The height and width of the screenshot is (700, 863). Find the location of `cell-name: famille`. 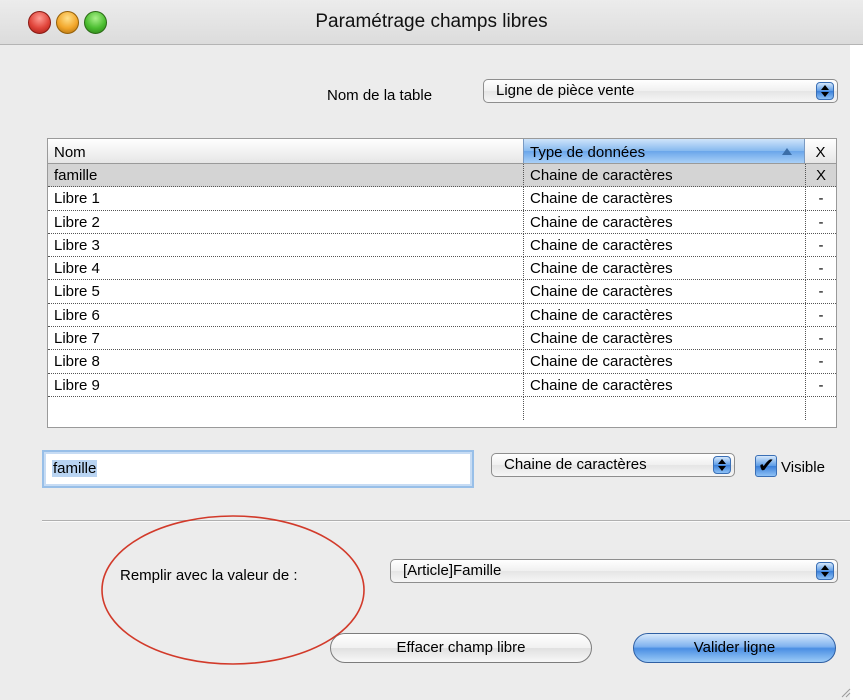

cell-name: famille is located at coordinates (76, 175).